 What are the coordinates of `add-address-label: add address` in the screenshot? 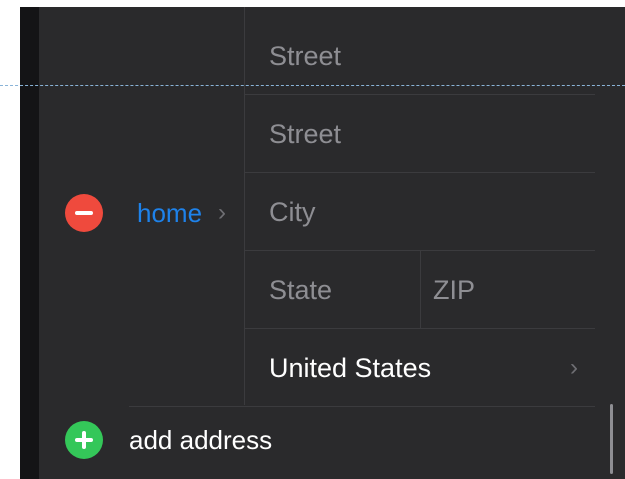 It's located at (200, 440).